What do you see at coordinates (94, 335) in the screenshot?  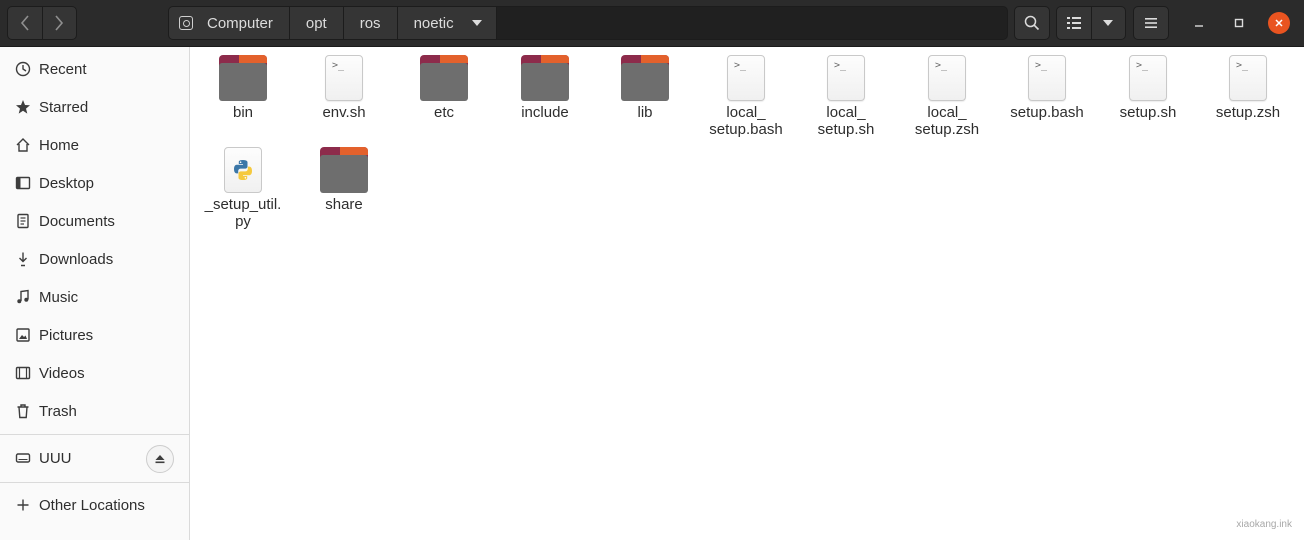 I see `sidebar-item-pictures: Pictures` at bounding box center [94, 335].